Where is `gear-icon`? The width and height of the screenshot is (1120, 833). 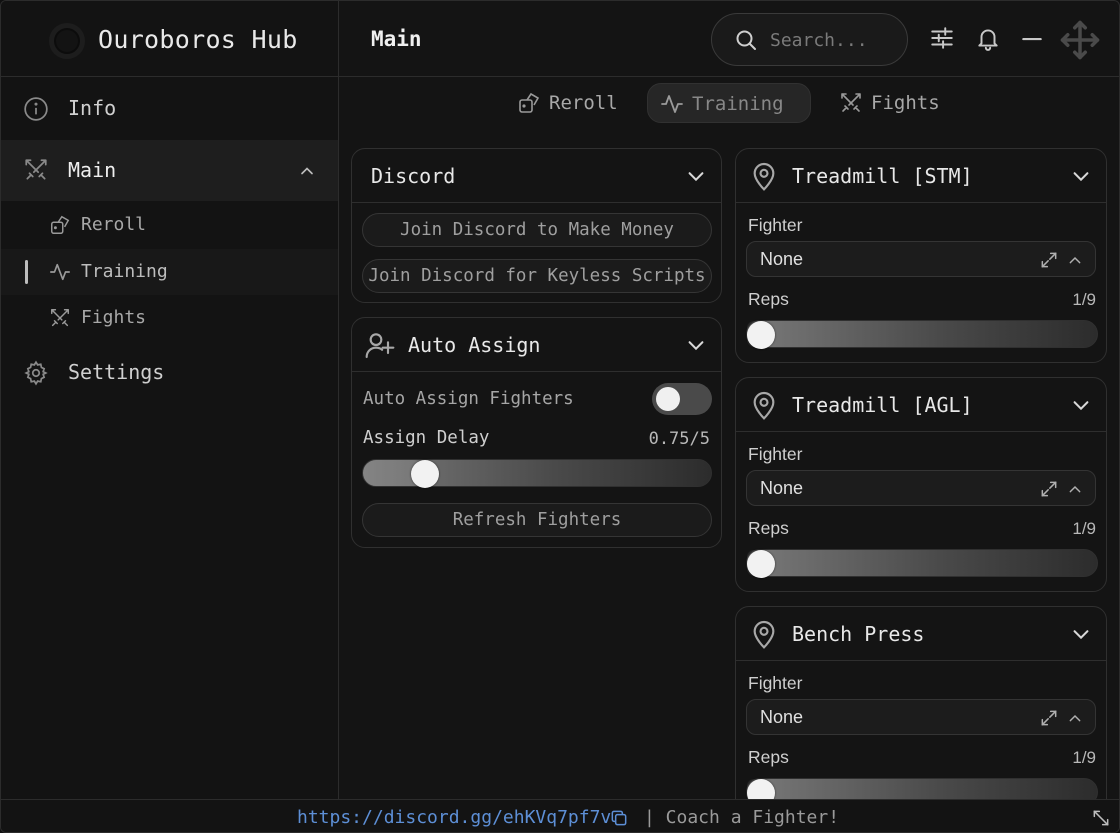 gear-icon is located at coordinates (36, 373).